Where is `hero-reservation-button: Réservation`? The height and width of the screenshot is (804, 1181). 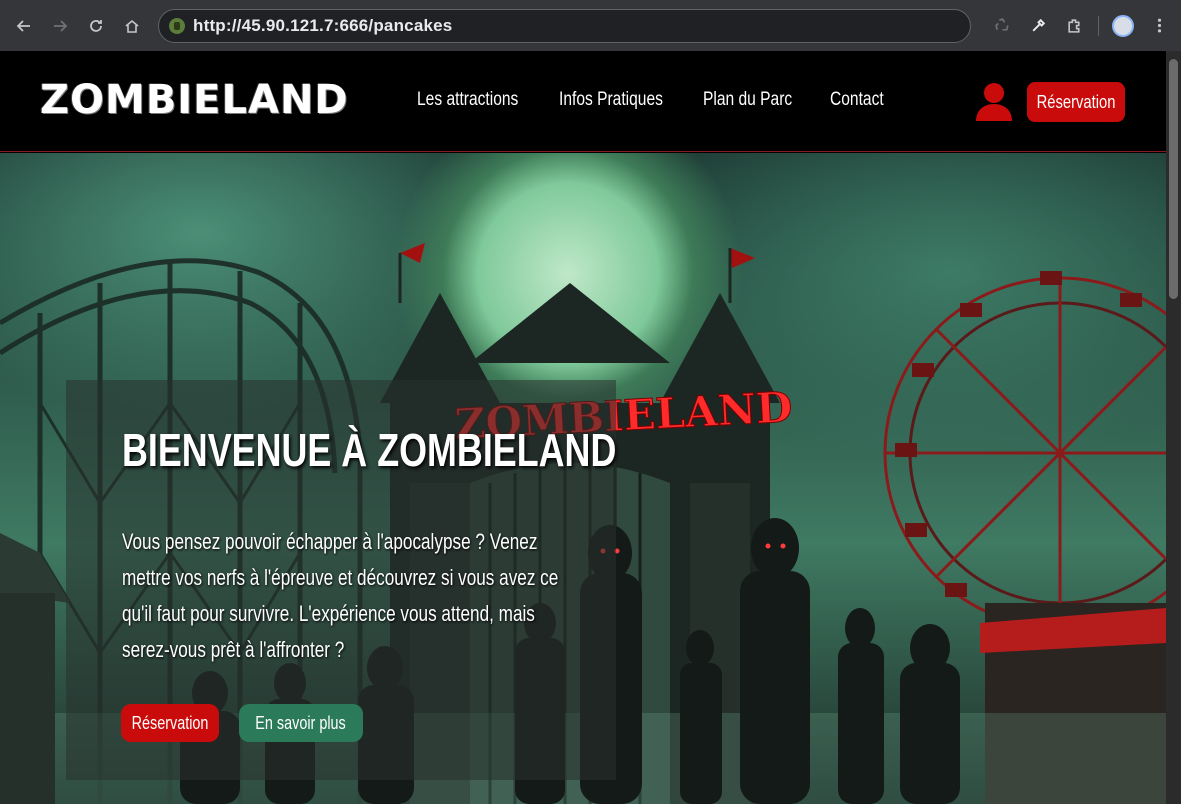
hero-reservation-button: Réservation is located at coordinates (170, 723).